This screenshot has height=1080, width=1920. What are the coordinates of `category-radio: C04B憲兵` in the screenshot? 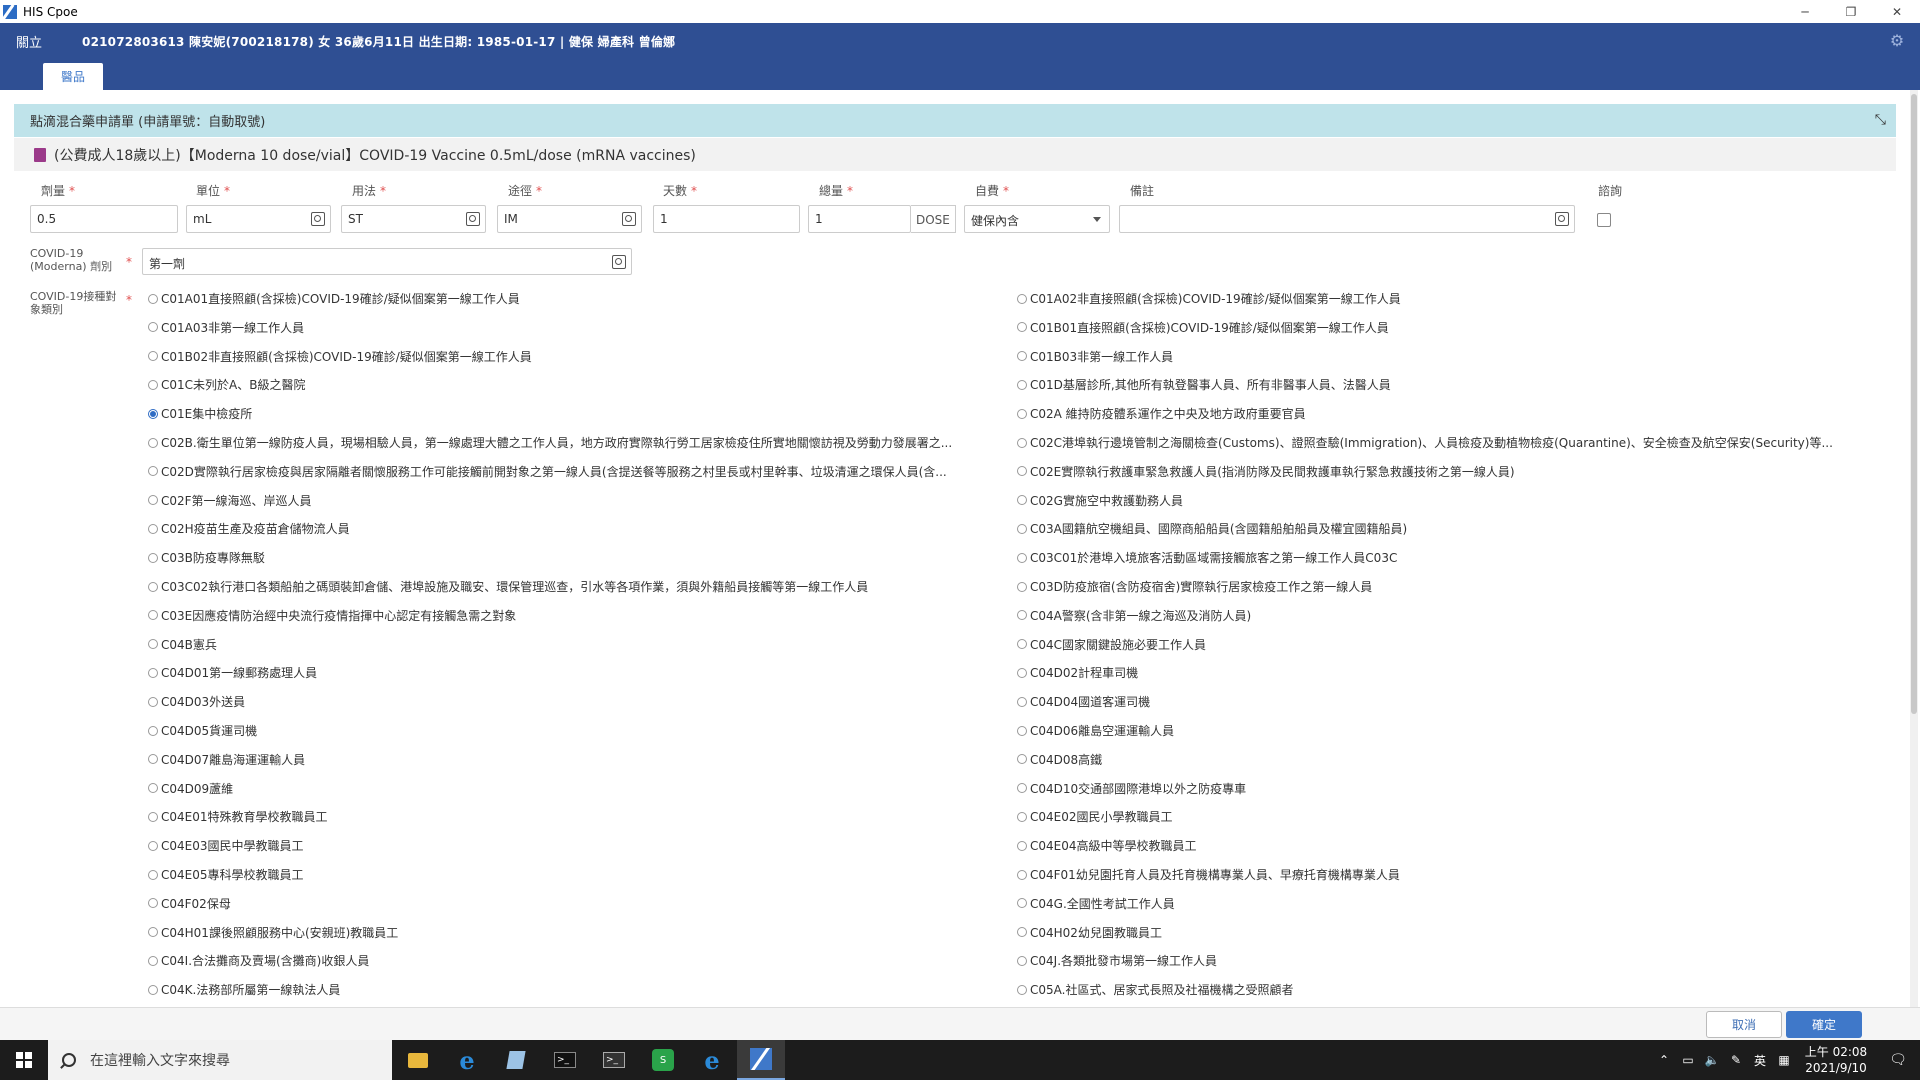 It's located at (578, 644).